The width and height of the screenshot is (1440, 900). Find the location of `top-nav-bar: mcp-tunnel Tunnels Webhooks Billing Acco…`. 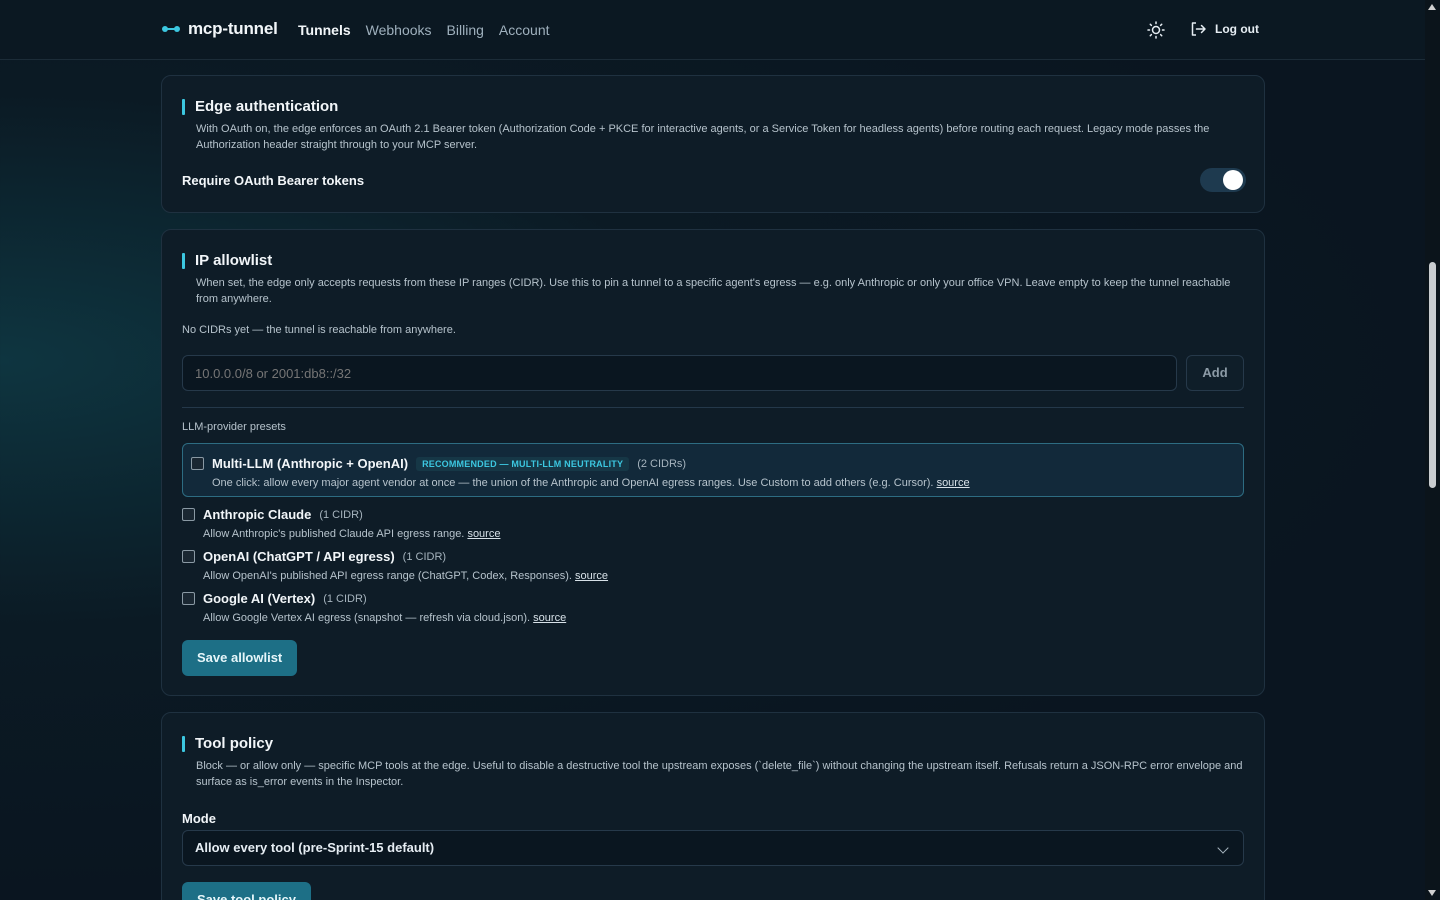

top-nav-bar: mcp-tunnel Tunnels Webhooks Billing Acco… is located at coordinates (712, 30).